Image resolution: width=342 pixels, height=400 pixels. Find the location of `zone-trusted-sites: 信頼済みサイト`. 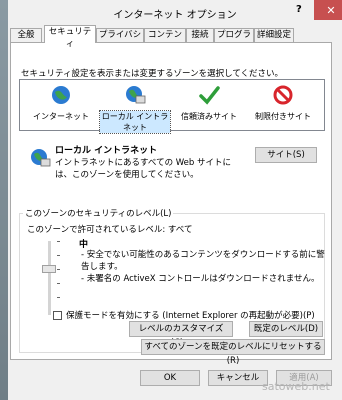

zone-trusted-sites: 信頼済みサイト is located at coordinates (209, 103).